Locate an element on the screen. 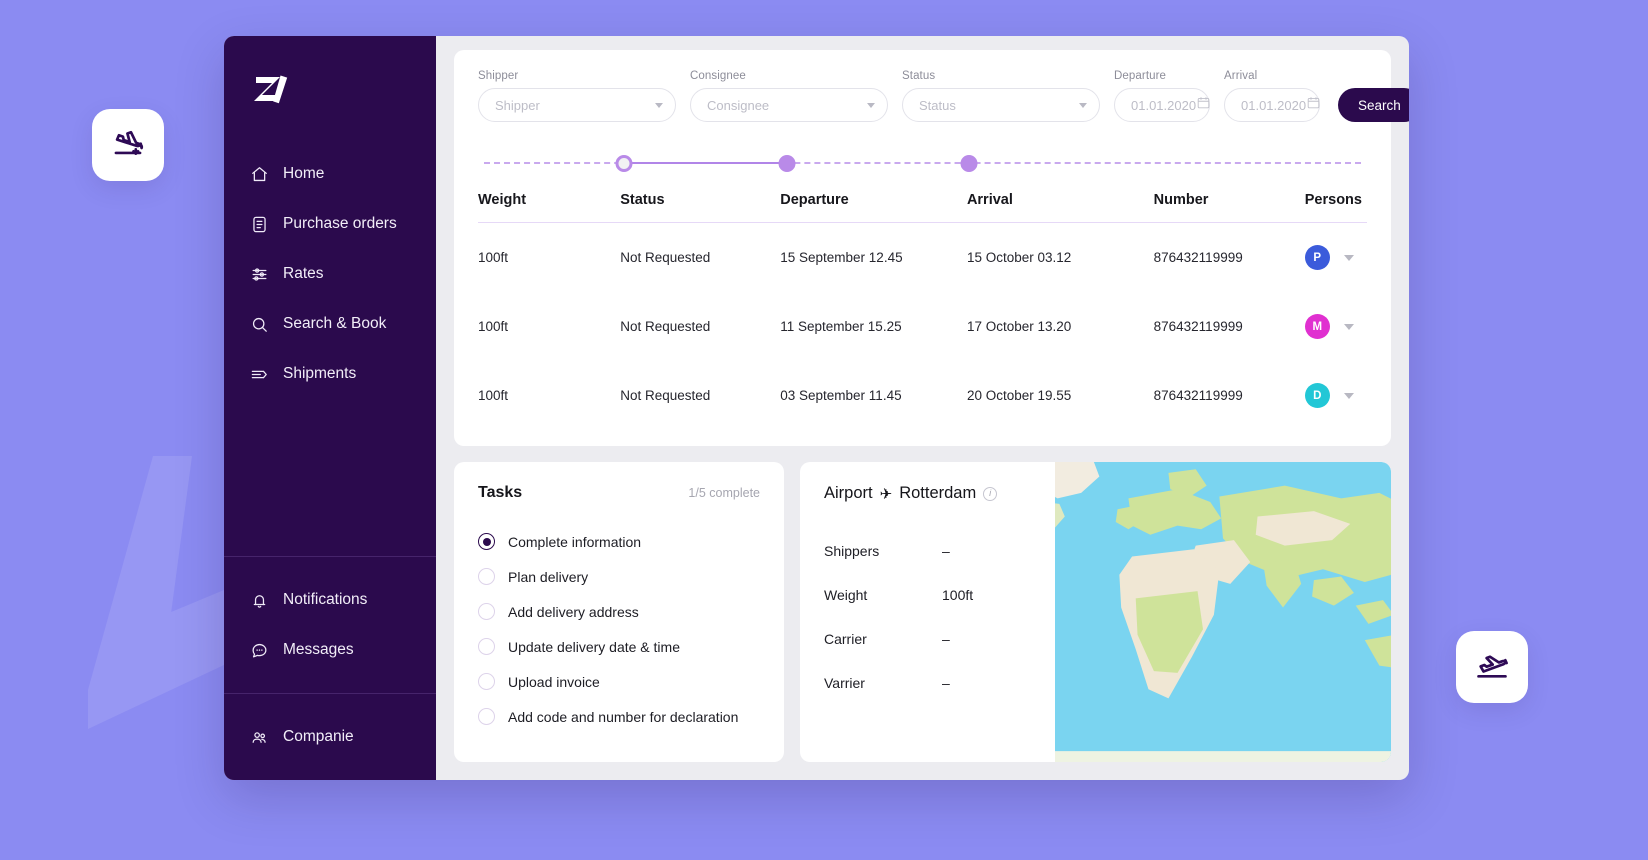 This screenshot has height=860, width=1648. cell-arrival: 20 October 19.55 is located at coordinates (1019, 395).